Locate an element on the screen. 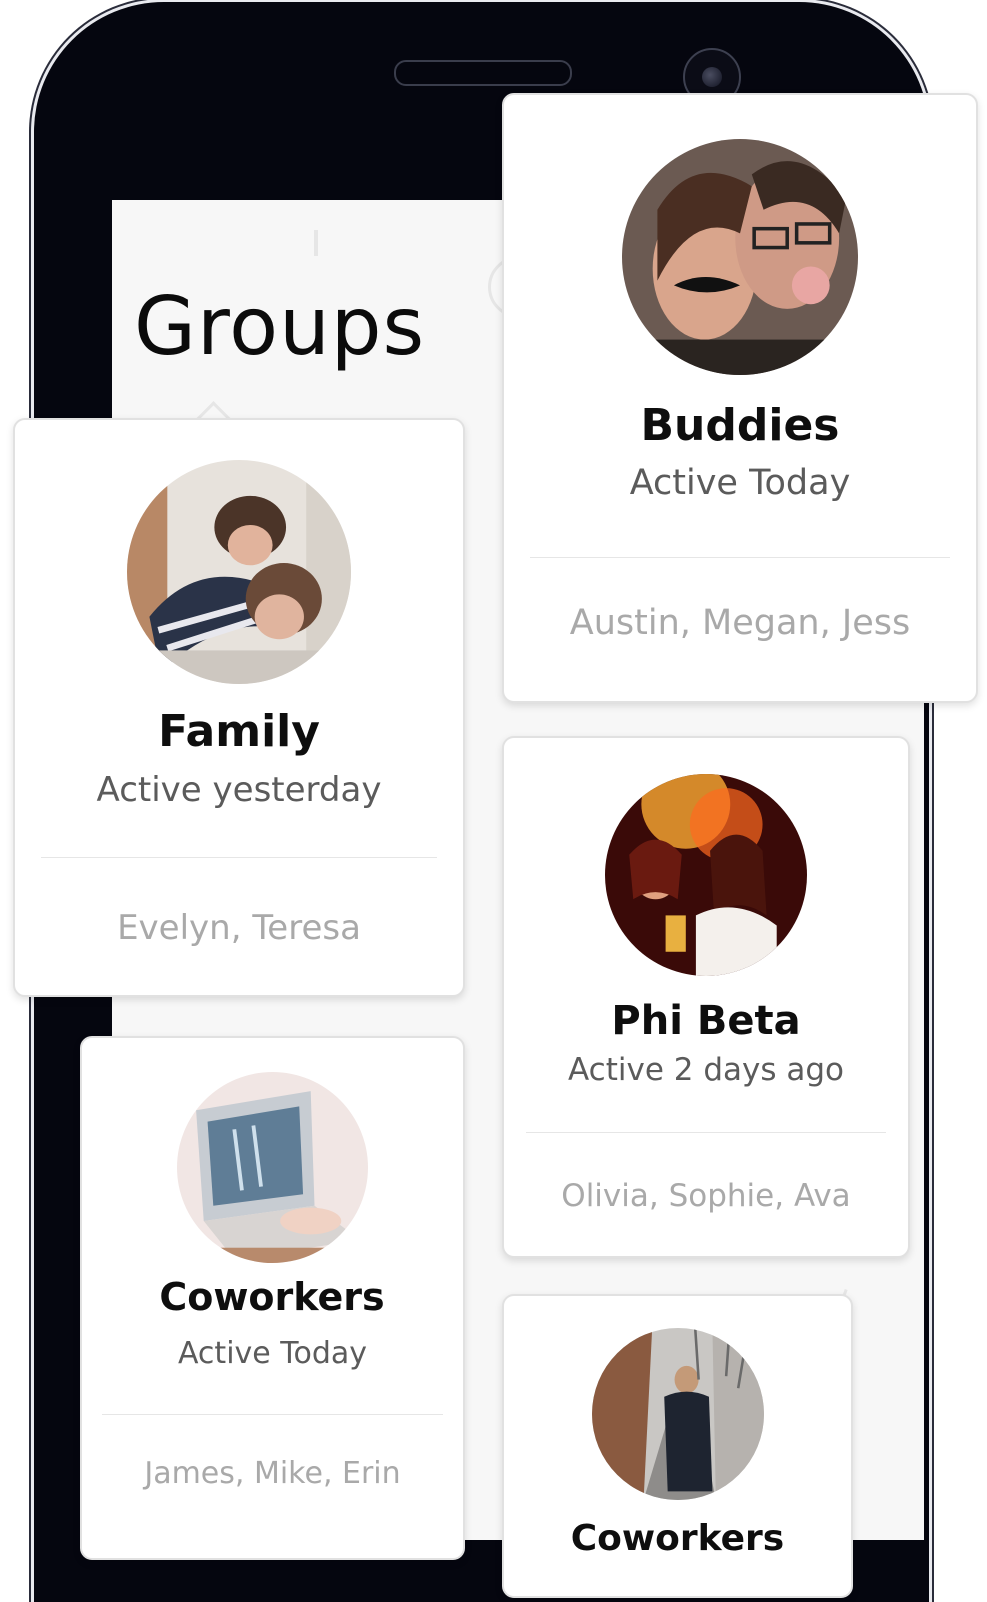 This screenshot has width=987, height=1602. decorative-bar is located at coordinates (316, 243).